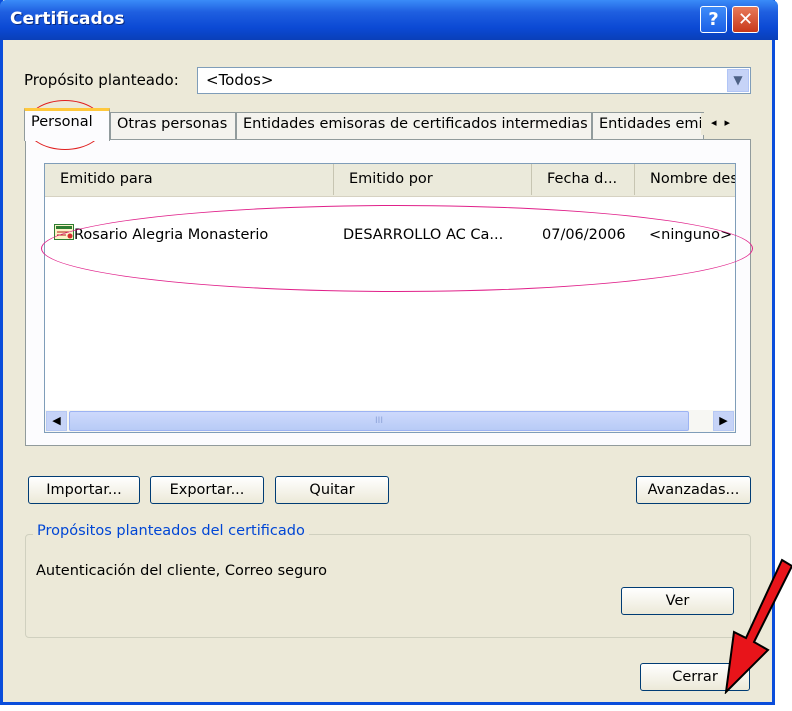 The height and width of the screenshot is (711, 792). I want to click on certificate-purposes-text: Autenticación del cliente, Correo seguro, so click(182, 571).